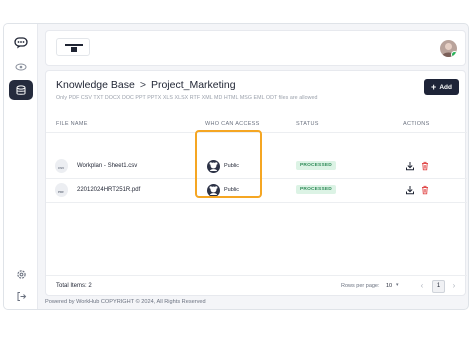  Describe the element at coordinates (256, 191) in the screenshot. I see `table-row: PDF 22012024HRT251R.pdf Public PROCESSED` at that location.